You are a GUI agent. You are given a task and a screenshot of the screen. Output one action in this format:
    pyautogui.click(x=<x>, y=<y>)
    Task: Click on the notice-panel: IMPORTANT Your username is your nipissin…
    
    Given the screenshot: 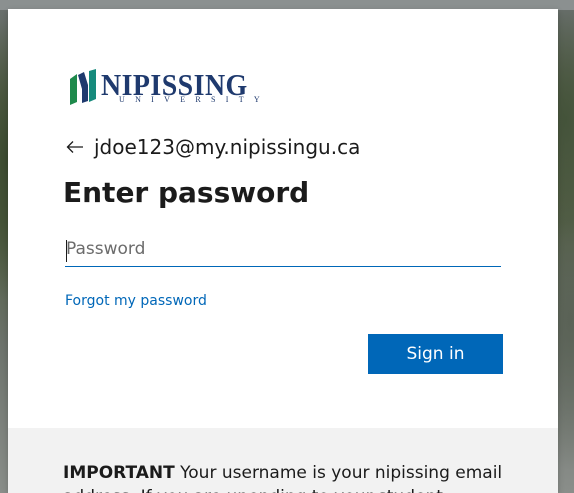 What is the action you would take?
    pyautogui.click(x=283, y=460)
    